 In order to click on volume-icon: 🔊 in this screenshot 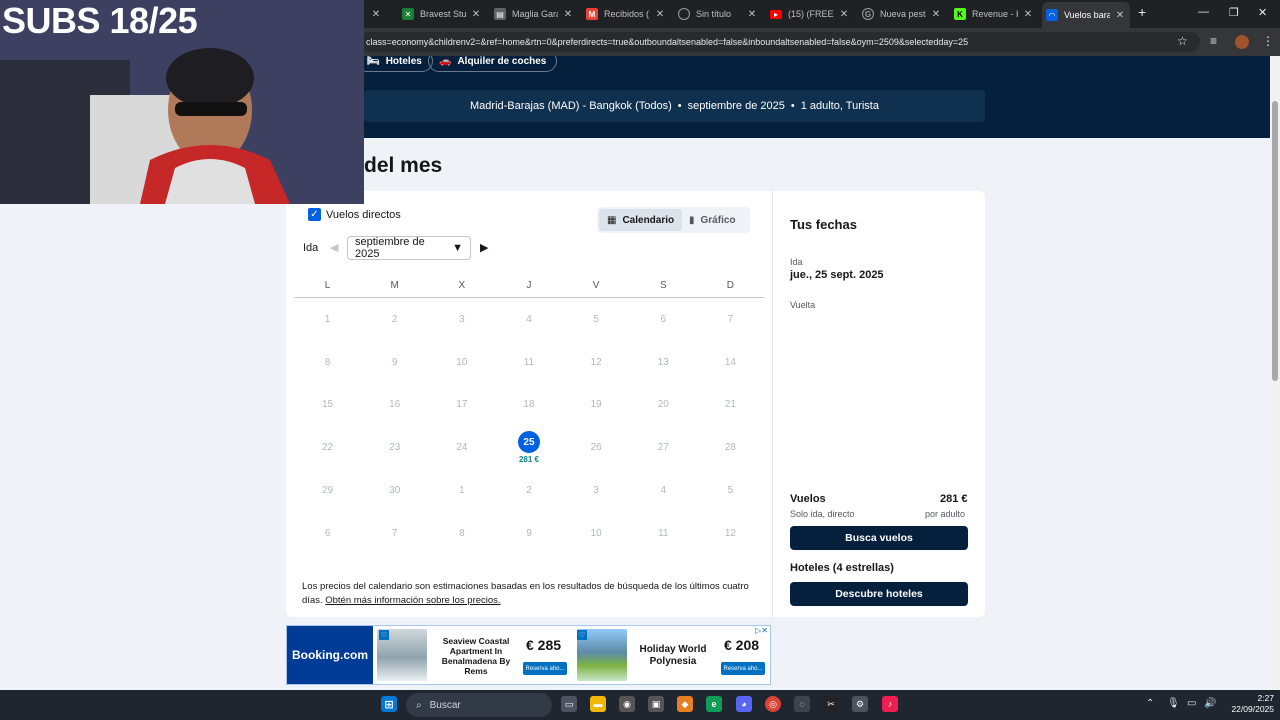, I will do `click(1210, 703)`.